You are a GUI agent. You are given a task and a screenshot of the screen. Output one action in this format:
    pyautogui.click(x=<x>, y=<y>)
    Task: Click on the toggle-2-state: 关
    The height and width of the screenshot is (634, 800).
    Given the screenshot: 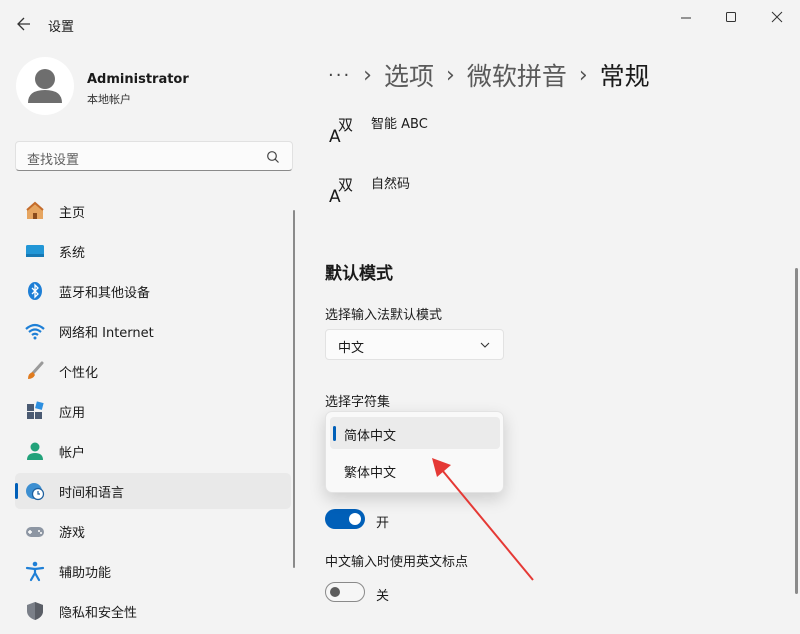 What is the action you would take?
    pyautogui.click(x=383, y=596)
    